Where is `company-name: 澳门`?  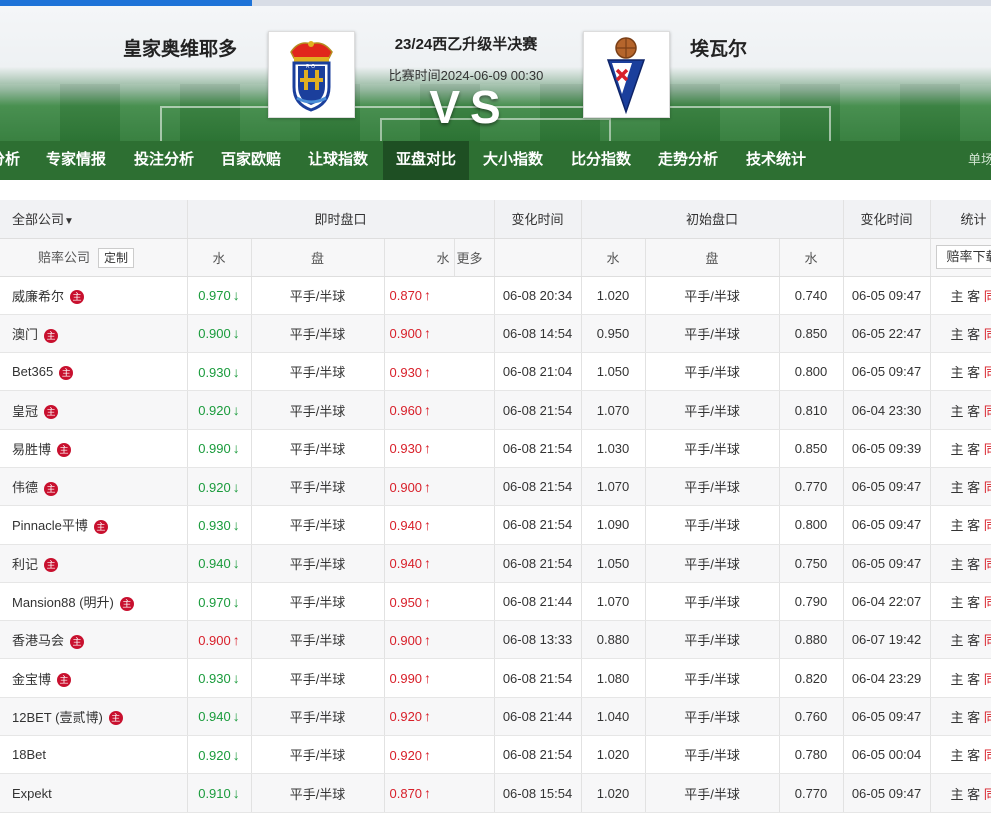 company-name: 澳门 is located at coordinates (25, 334).